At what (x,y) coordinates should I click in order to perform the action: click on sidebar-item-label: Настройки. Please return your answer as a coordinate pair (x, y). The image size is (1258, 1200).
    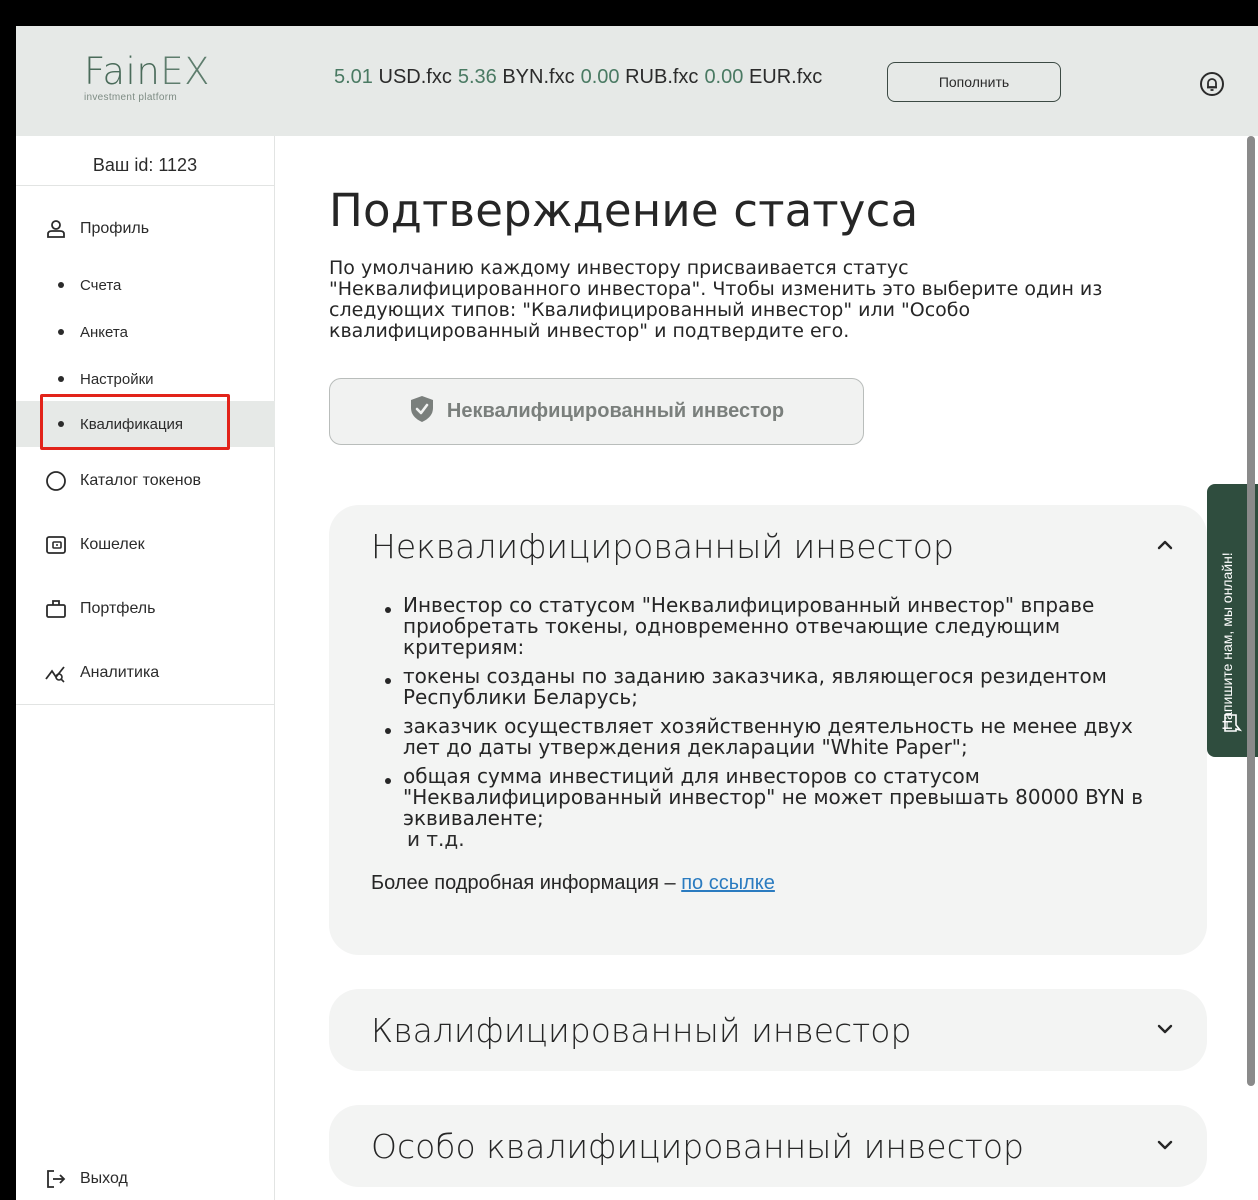
    Looking at the image, I should click on (117, 379).